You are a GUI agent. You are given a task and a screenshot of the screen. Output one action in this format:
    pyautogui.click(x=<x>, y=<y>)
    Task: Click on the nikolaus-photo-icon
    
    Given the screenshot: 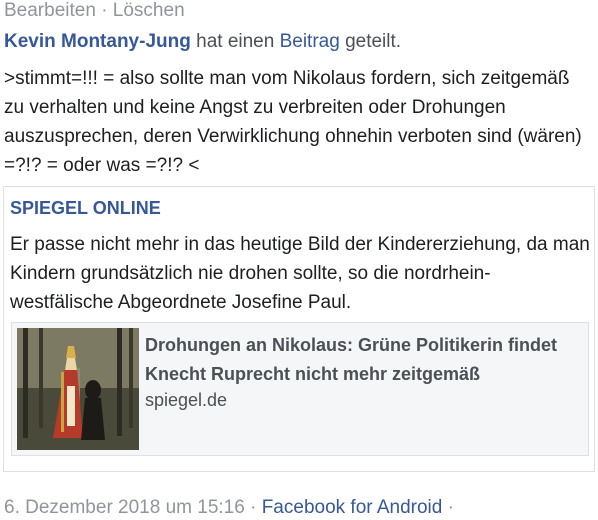 What is the action you would take?
    pyautogui.click(x=78, y=389)
    